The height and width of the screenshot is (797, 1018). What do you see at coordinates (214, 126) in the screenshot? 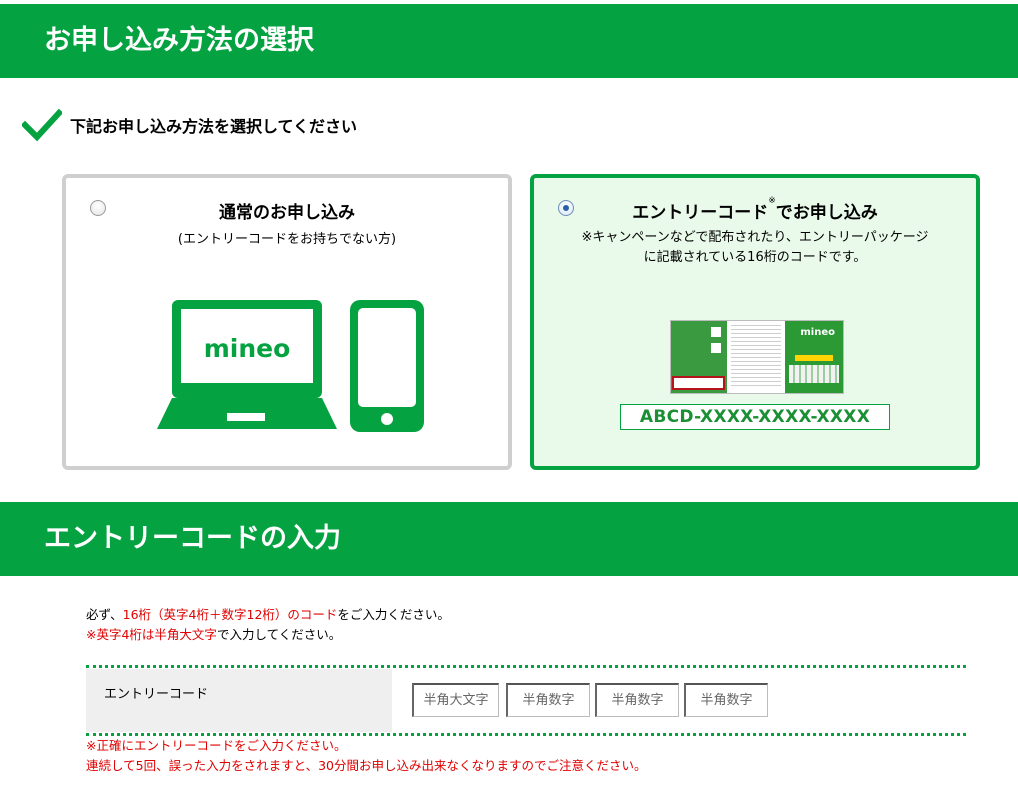
I see `instruction-text: 下記お申し込み方法を選択してください` at bounding box center [214, 126].